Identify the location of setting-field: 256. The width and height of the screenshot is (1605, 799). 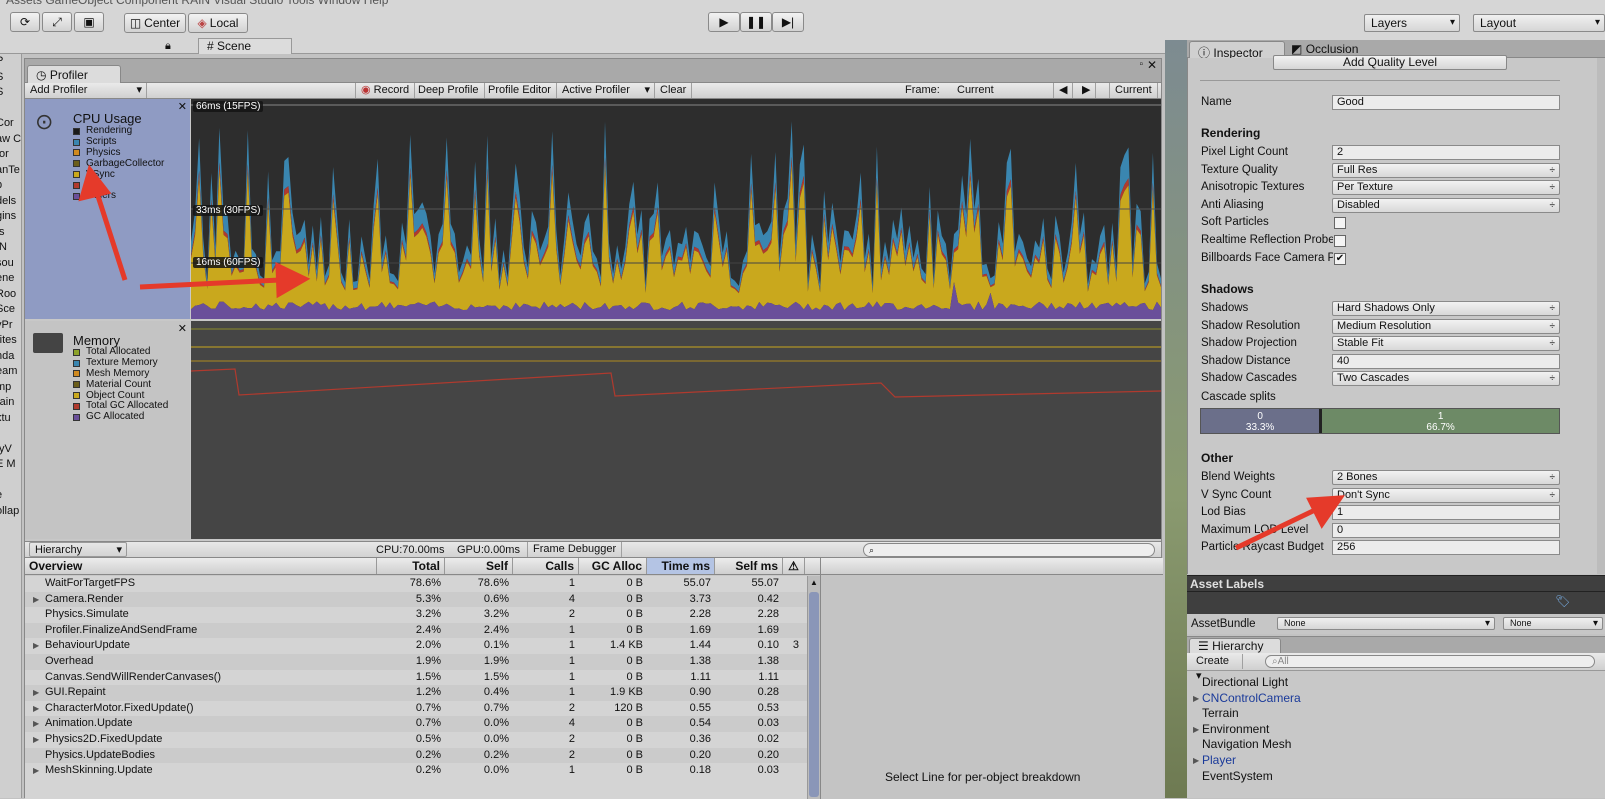
(1446, 548).